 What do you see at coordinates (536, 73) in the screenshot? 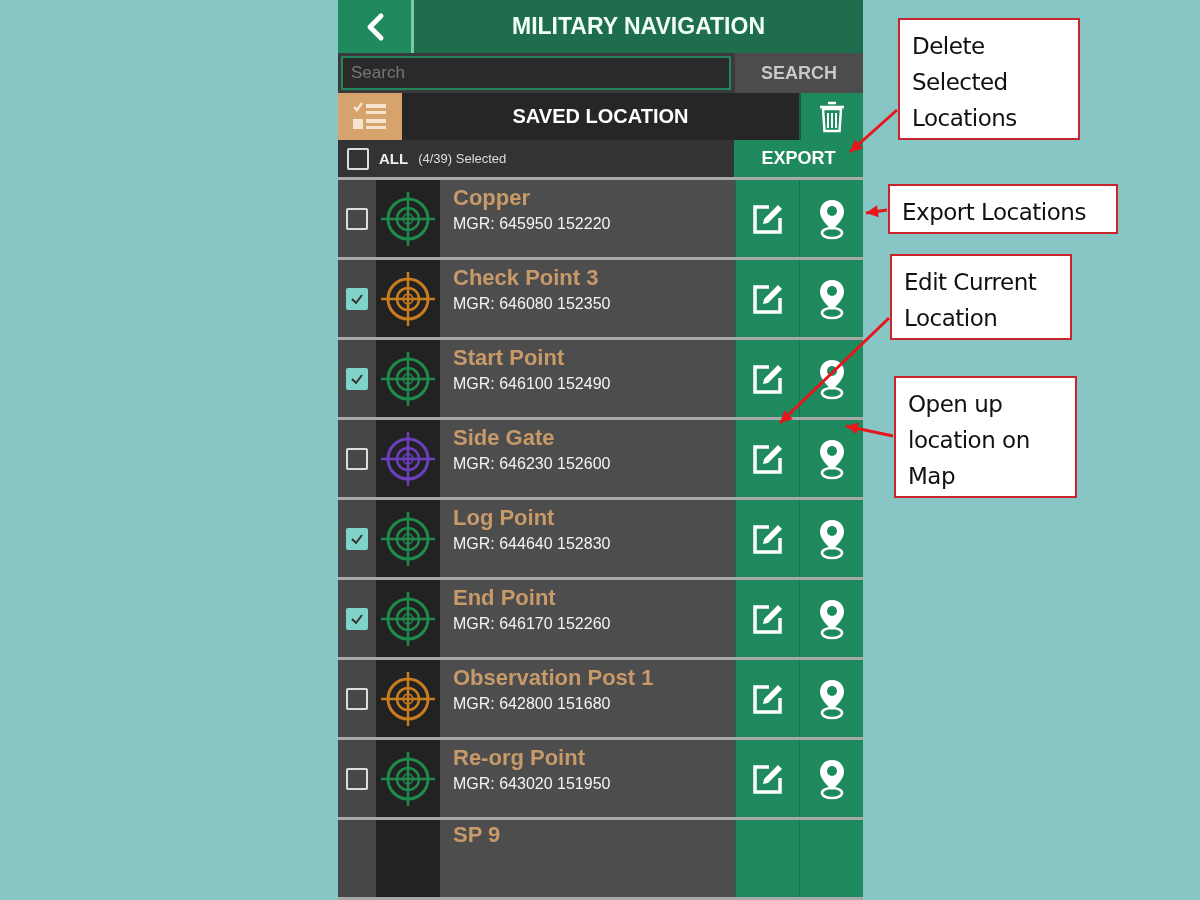
I see `search-field: Search` at bounding box center [536, 73].